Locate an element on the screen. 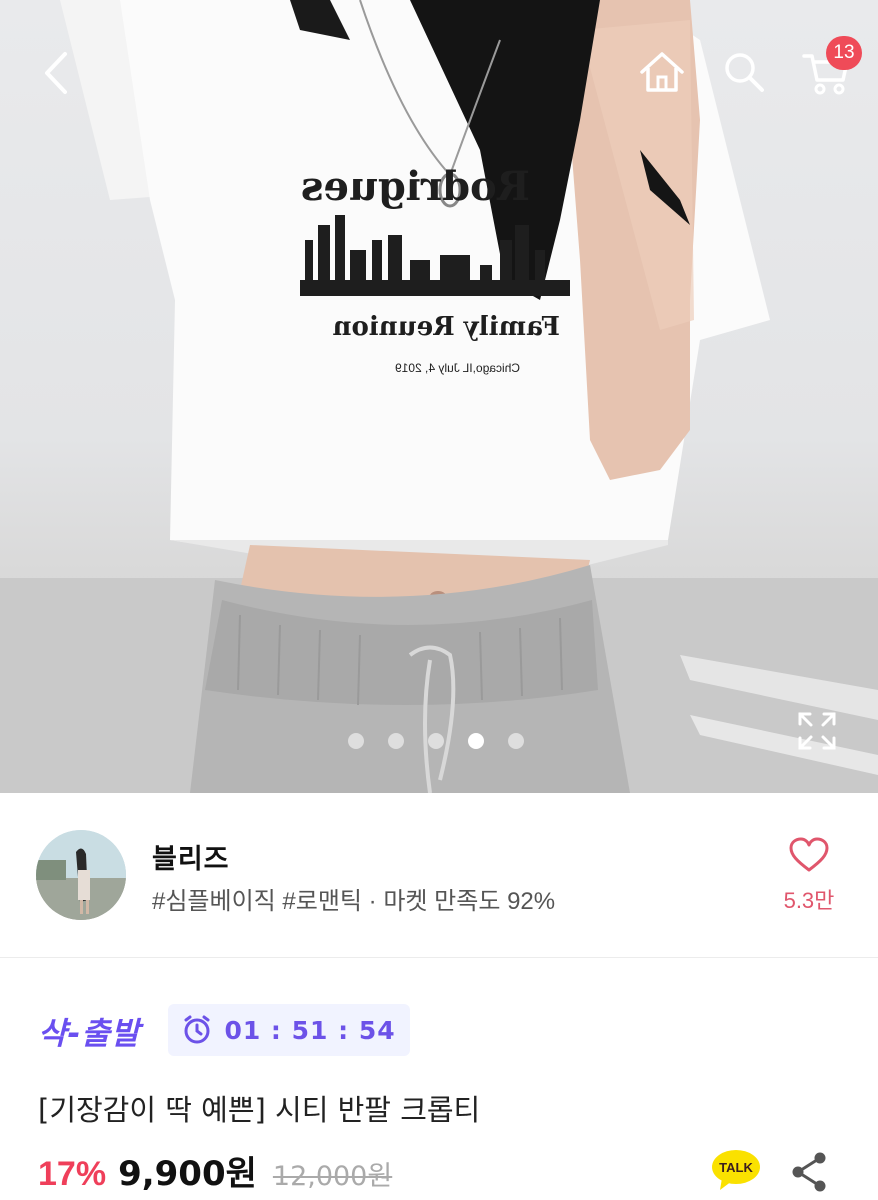  heart-icon is located at coordinates (809, 854).